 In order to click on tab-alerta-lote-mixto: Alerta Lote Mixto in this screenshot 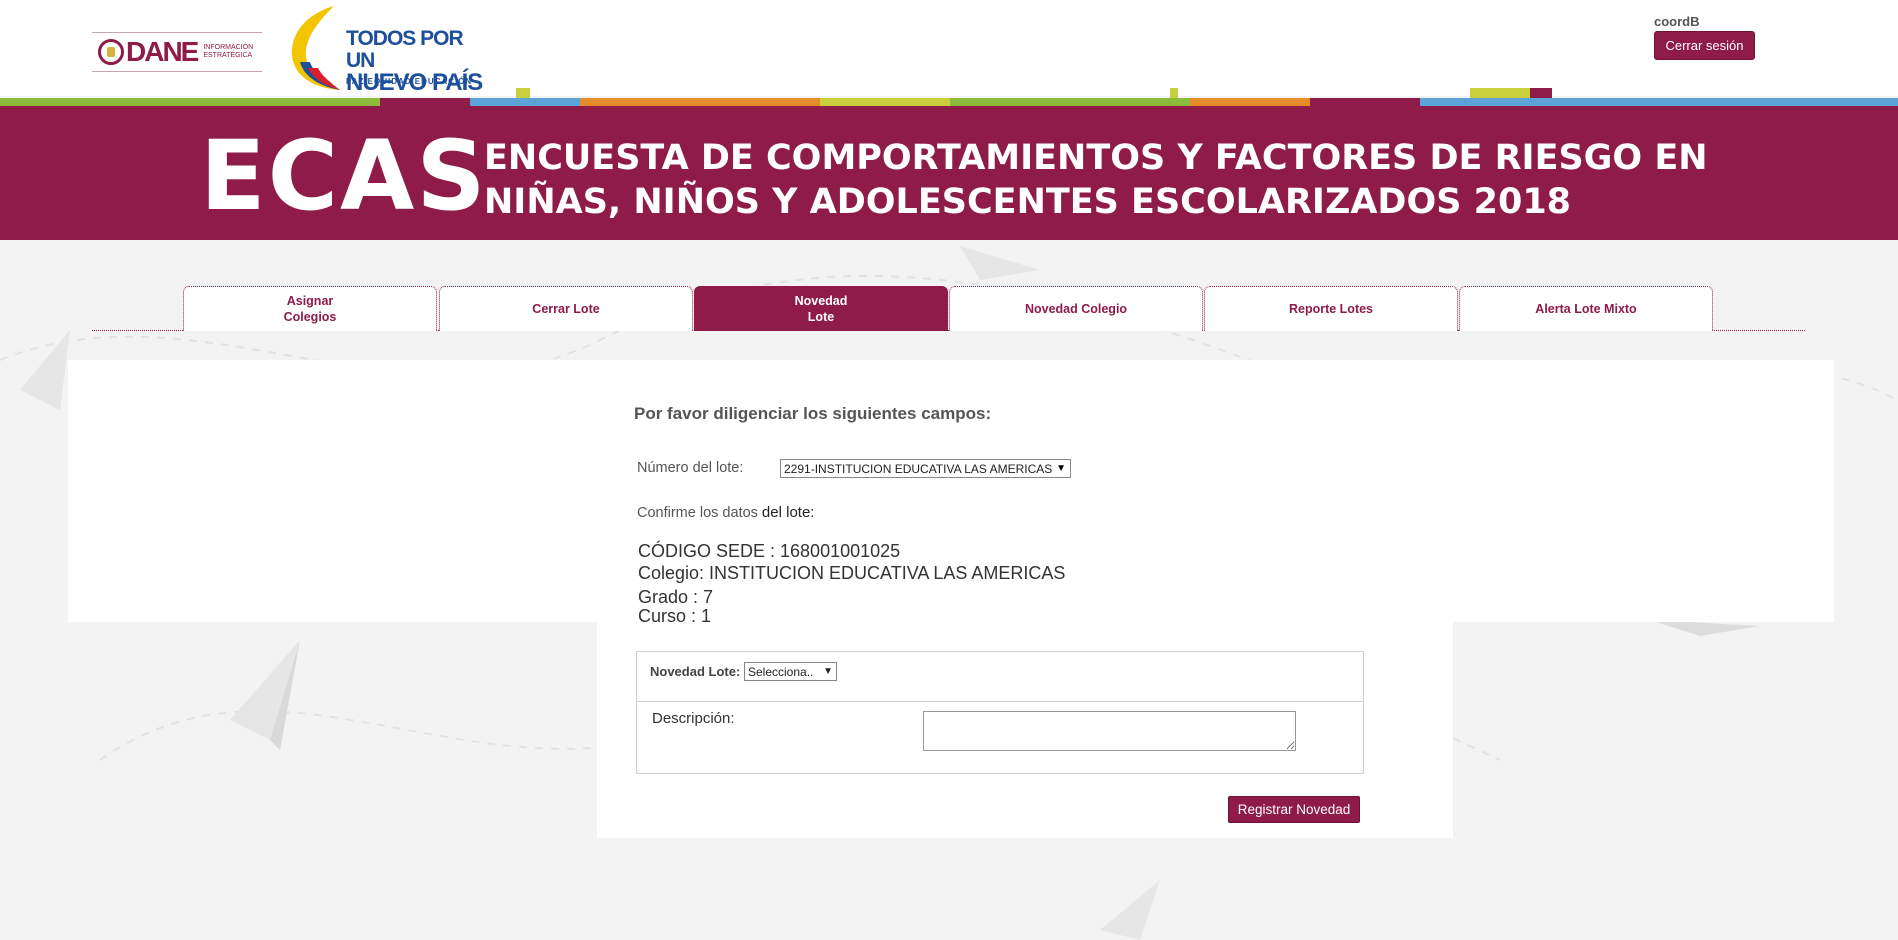, I will do `click(1586, 308)`.